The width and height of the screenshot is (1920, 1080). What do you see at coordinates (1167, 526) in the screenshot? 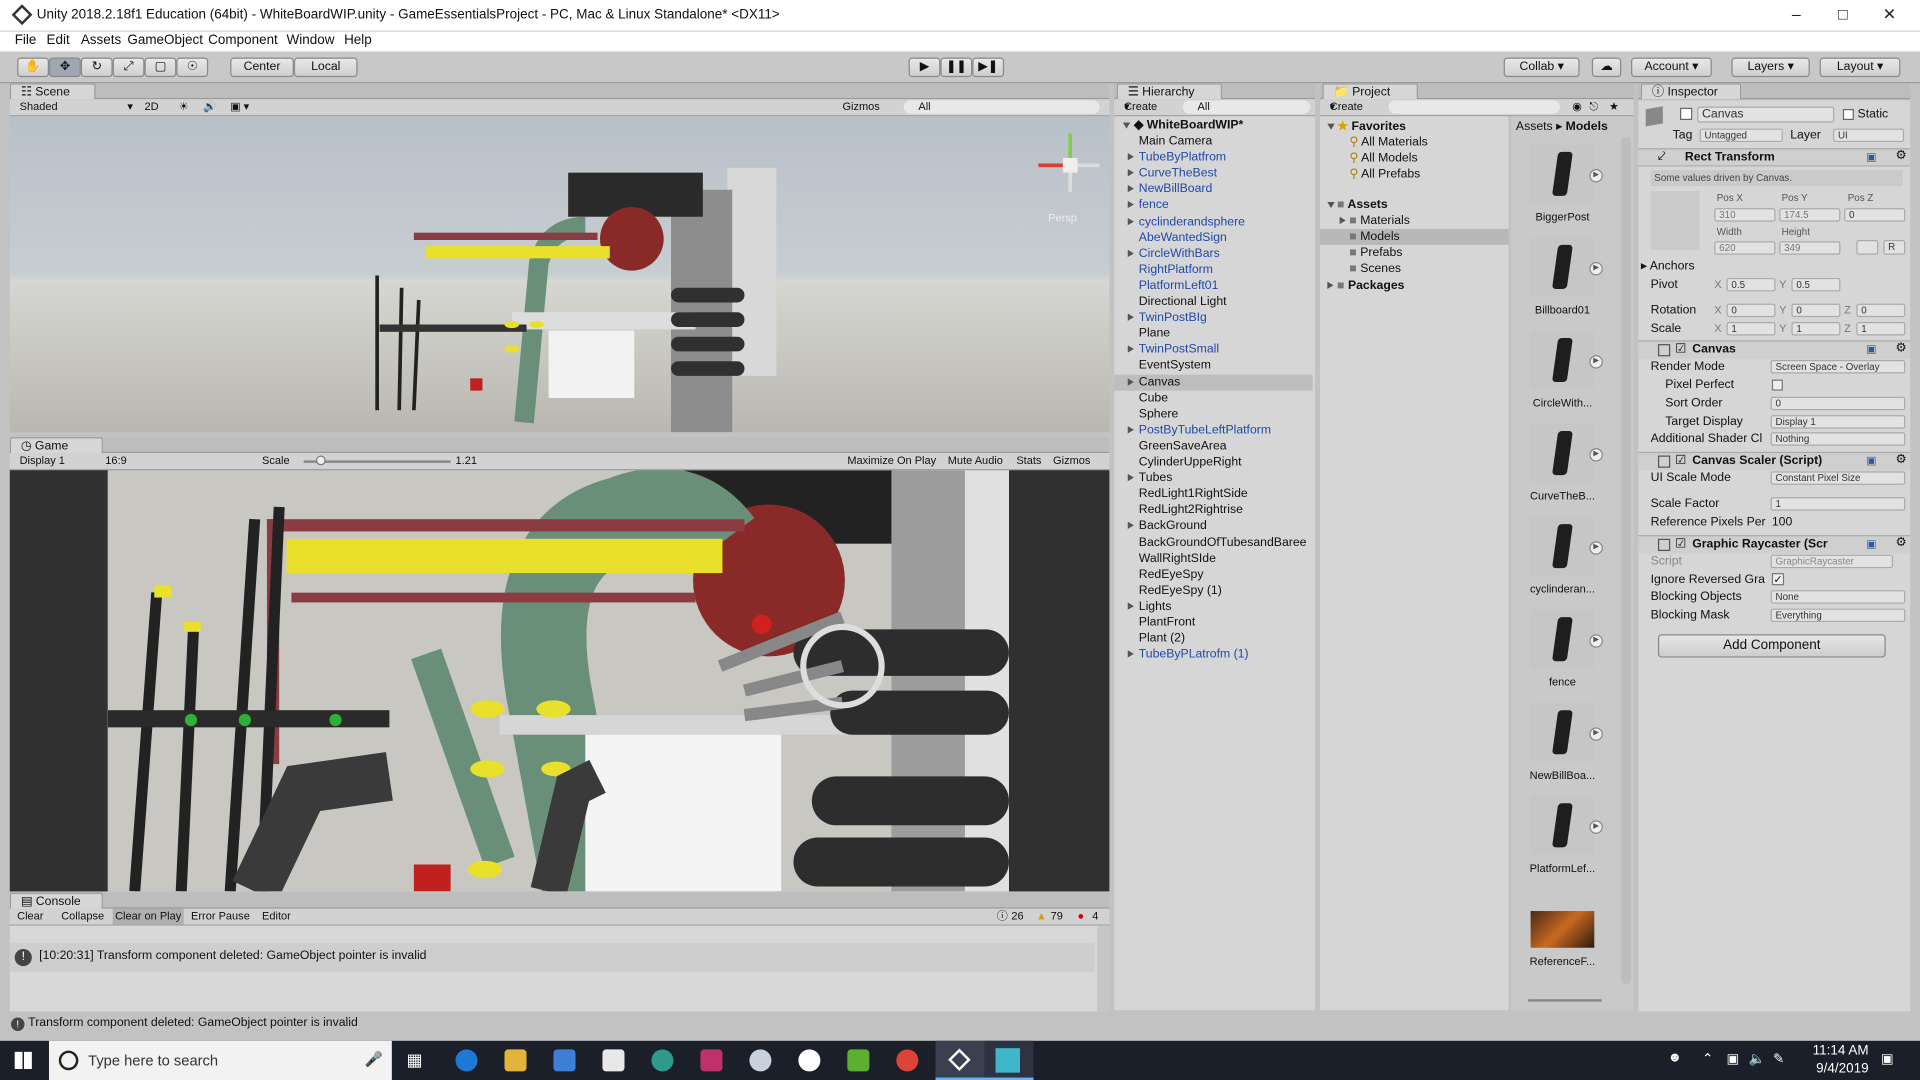
I see `hierarchy-item: BackGround` at bounding box center [1167, 526].